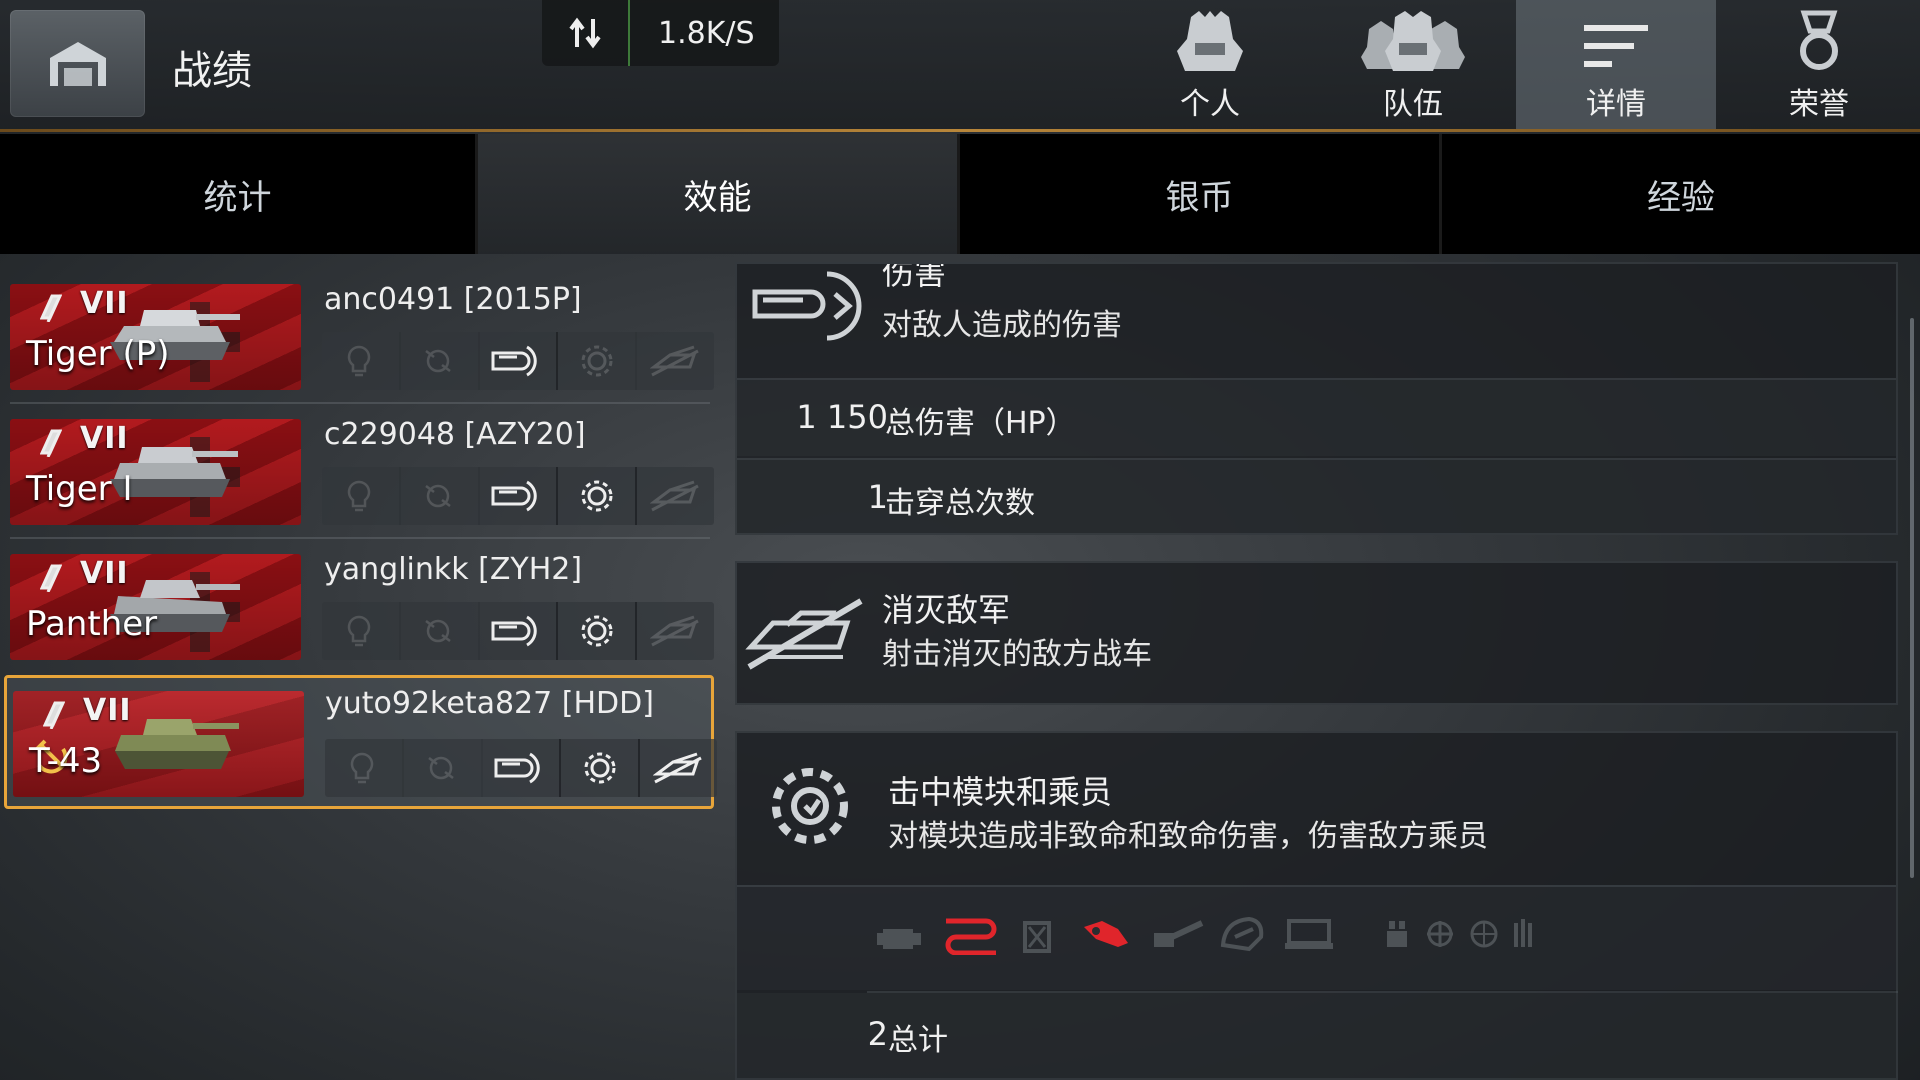  What do you see at coordinates (807, 306) in the screenshot?
I see `damage-shell-icon` at bounding box center [807, 306].